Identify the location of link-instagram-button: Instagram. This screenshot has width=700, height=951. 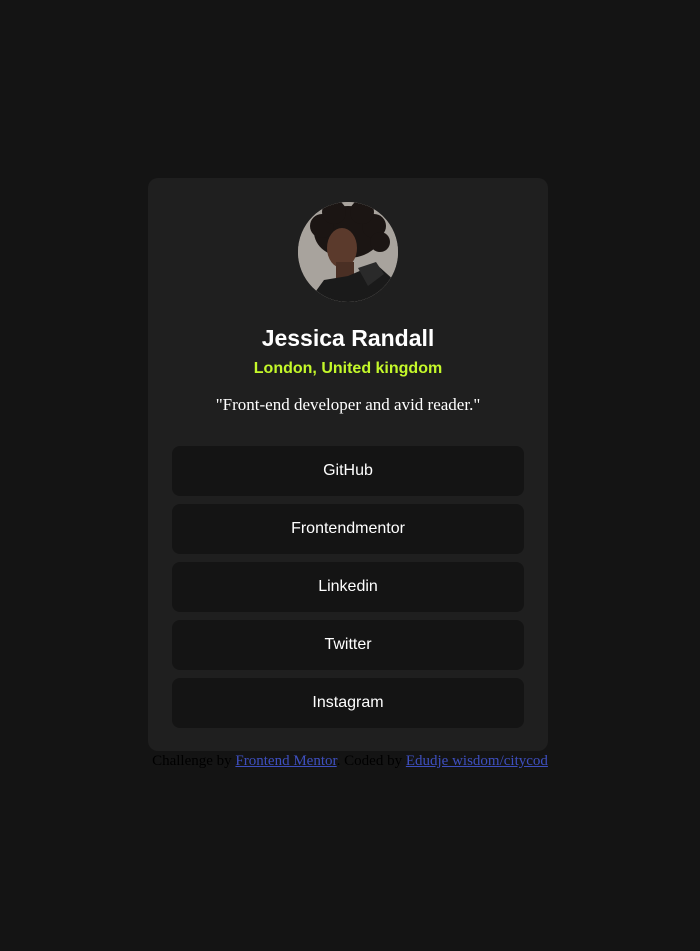
(348, 703).